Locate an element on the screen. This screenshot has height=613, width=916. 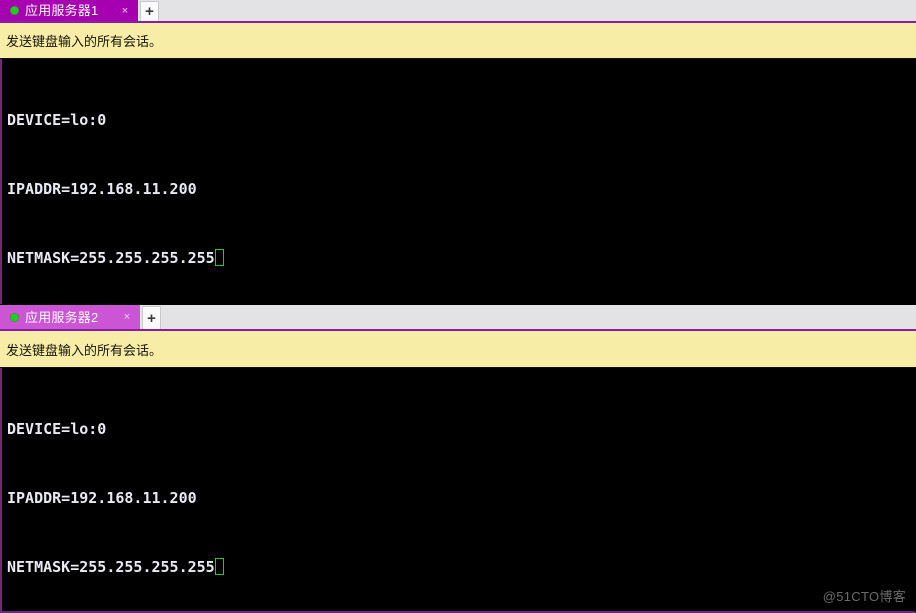
broadcast-notice-2: 发送键盘输入的所有会话。 is located at coordinates (458, 349).